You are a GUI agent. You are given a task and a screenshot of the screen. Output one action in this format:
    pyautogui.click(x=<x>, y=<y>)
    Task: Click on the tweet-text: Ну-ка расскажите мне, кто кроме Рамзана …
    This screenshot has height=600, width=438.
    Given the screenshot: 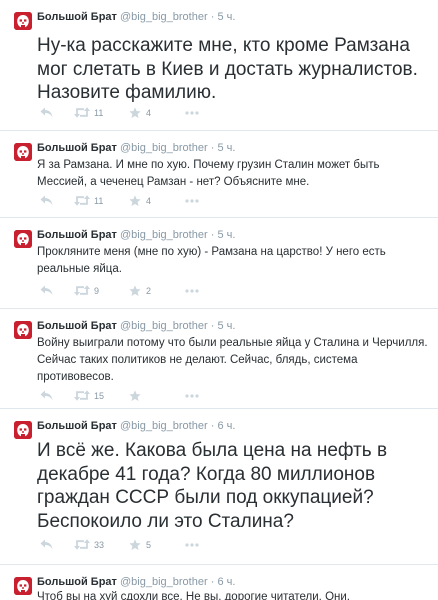 What is the action you would take?
    pyautogui.click(x=227, y=69)
    